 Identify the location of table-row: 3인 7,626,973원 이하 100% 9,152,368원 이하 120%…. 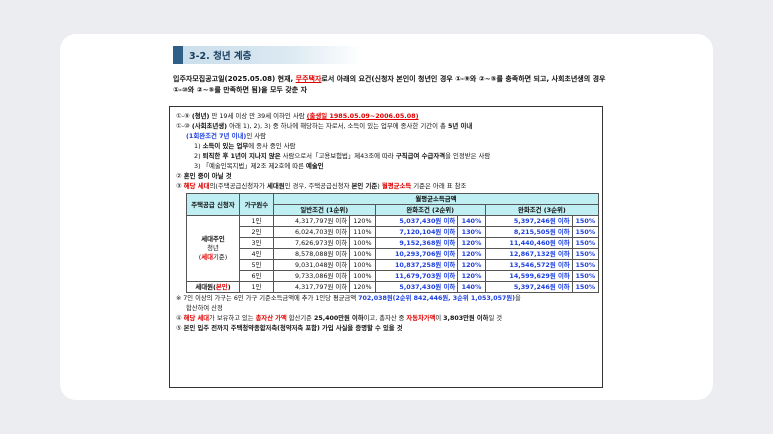
(393, 243).